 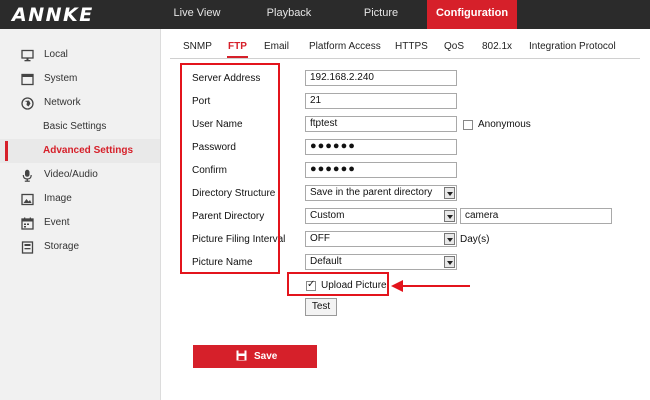 What do you see at coordinates (321, 307) in the screenshot?
I see `test-button: Test` at bounding box center [321, 307].